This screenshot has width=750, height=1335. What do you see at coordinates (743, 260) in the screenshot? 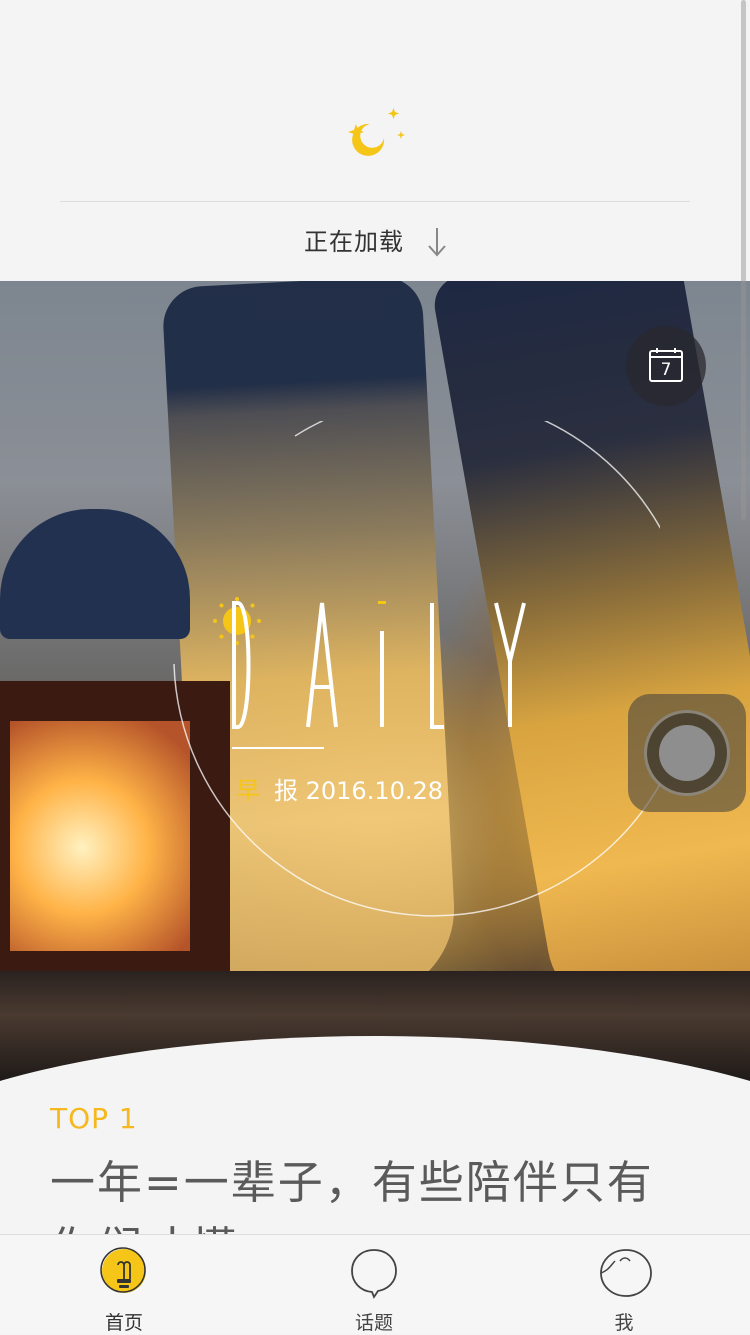
I see `scroll-indicator` at bounding box center [743, 260].